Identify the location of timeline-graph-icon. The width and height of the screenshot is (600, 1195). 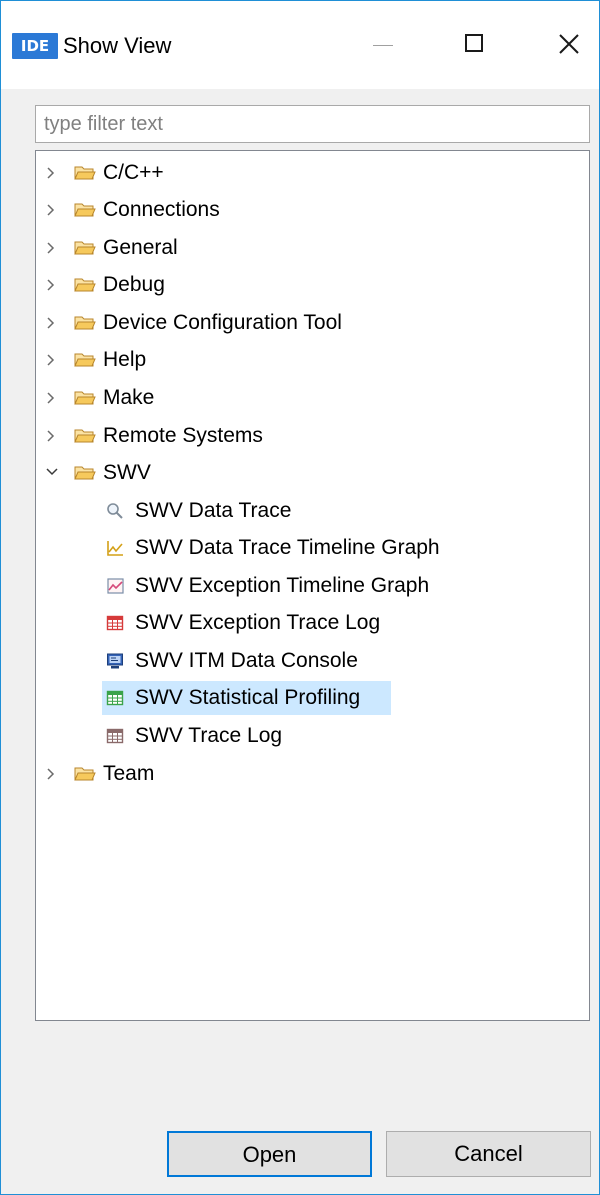
(115, 548).